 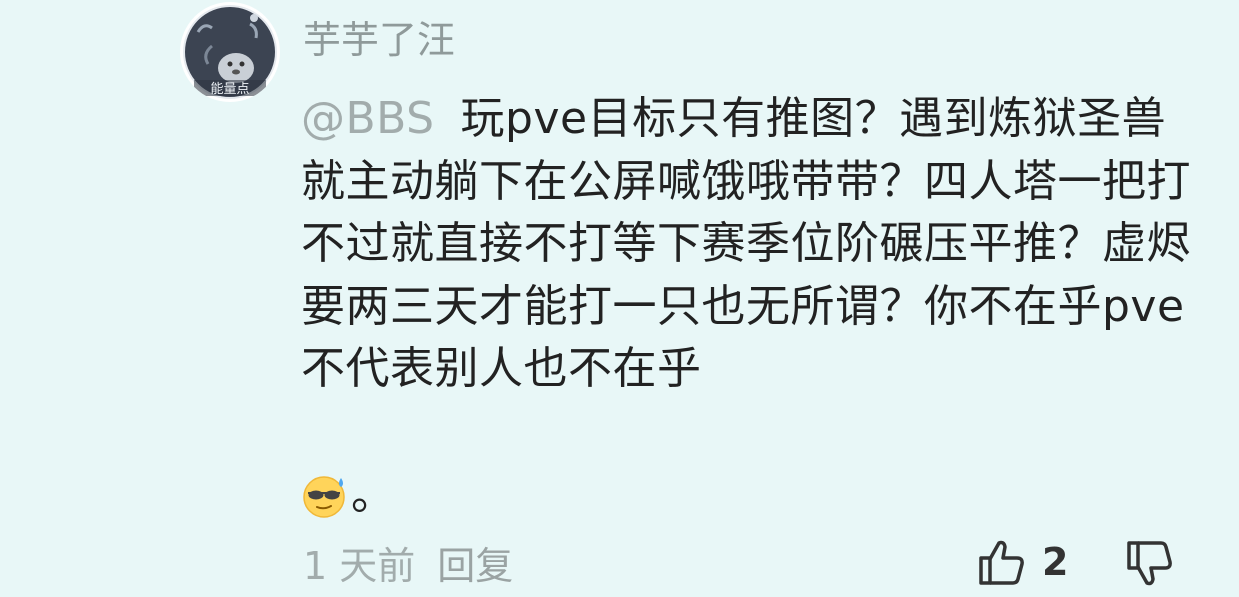 What do you see at coordinates (229, 89) in the screenshot?
I see `avatar-caption: 能量点` at bounding box center [229, 89].